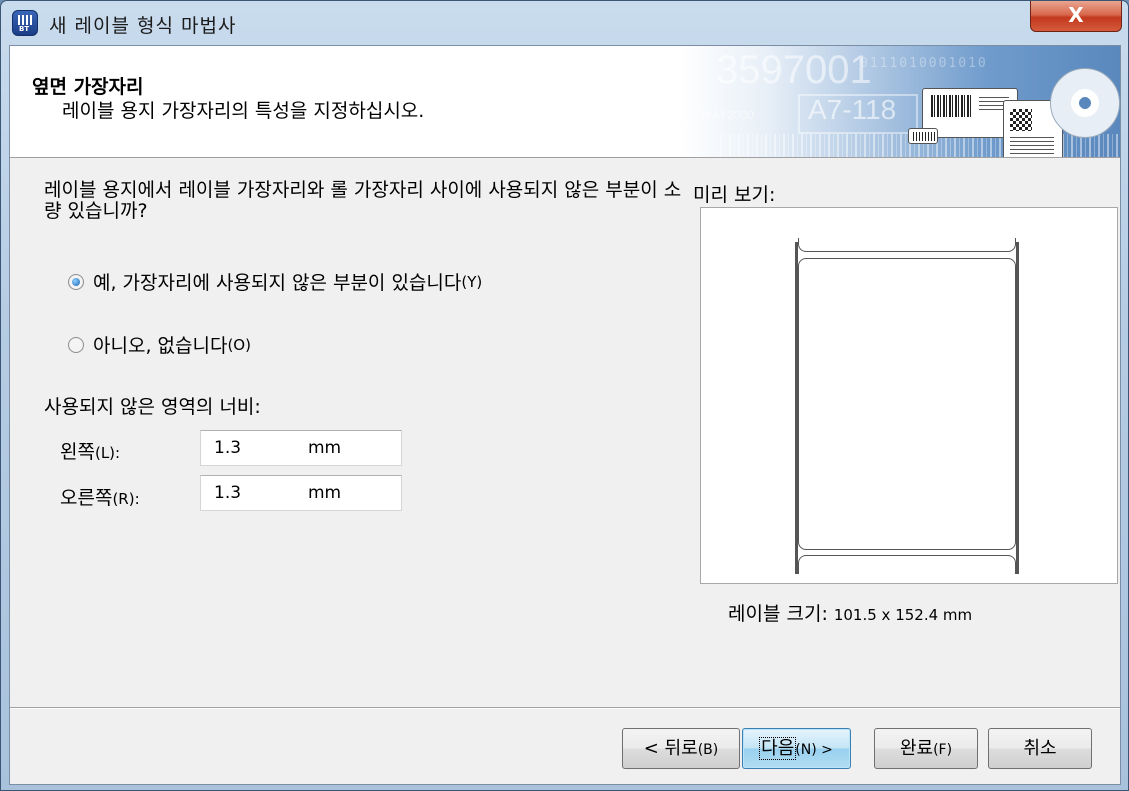 This screenshot has height=791, width=1129. What do you see at coordinates (325, 448) in the screenshot?
I see `left-width-unit: mm` at bounding box center [325, 448].